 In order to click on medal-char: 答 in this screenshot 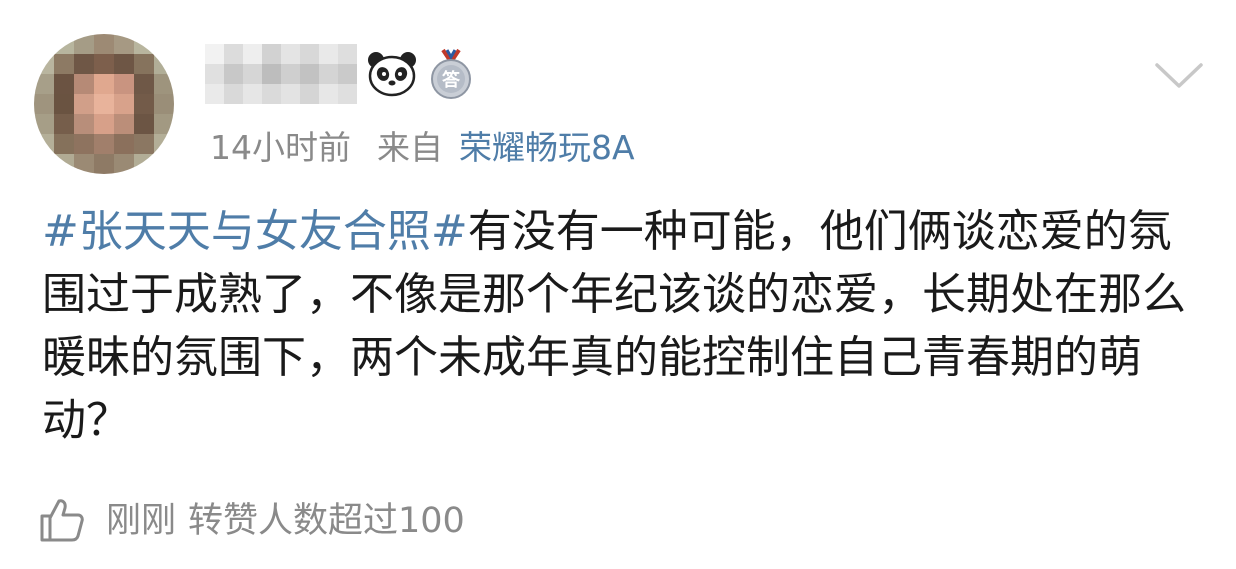, I will do `click(451, 80)`.